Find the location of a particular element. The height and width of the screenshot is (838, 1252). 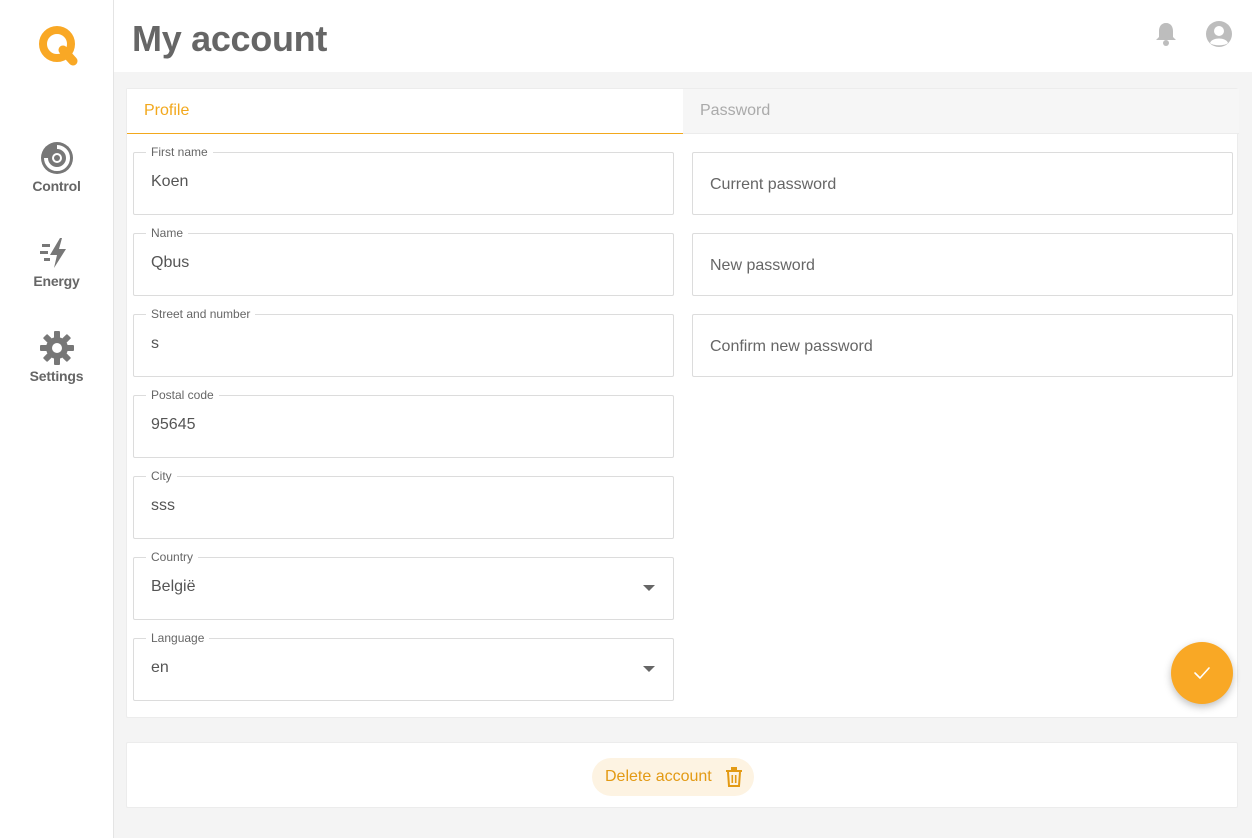

save-button is located at coordinates (1202, 673).